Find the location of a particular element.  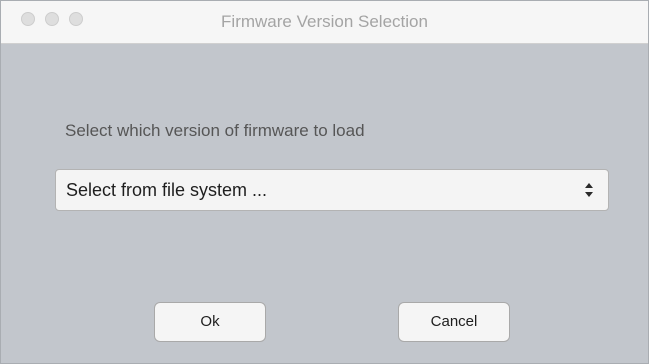

window-title: Firmware Version Selection is located at coordinates (324, 21).